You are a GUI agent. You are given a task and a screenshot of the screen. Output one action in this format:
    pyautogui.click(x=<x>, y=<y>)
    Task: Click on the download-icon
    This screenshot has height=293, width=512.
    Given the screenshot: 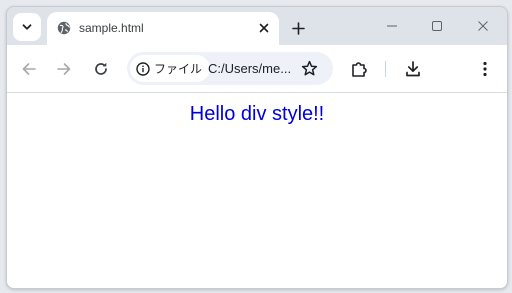 What is the action you would take?
    pyautogui.click(x=413, y=69)
    